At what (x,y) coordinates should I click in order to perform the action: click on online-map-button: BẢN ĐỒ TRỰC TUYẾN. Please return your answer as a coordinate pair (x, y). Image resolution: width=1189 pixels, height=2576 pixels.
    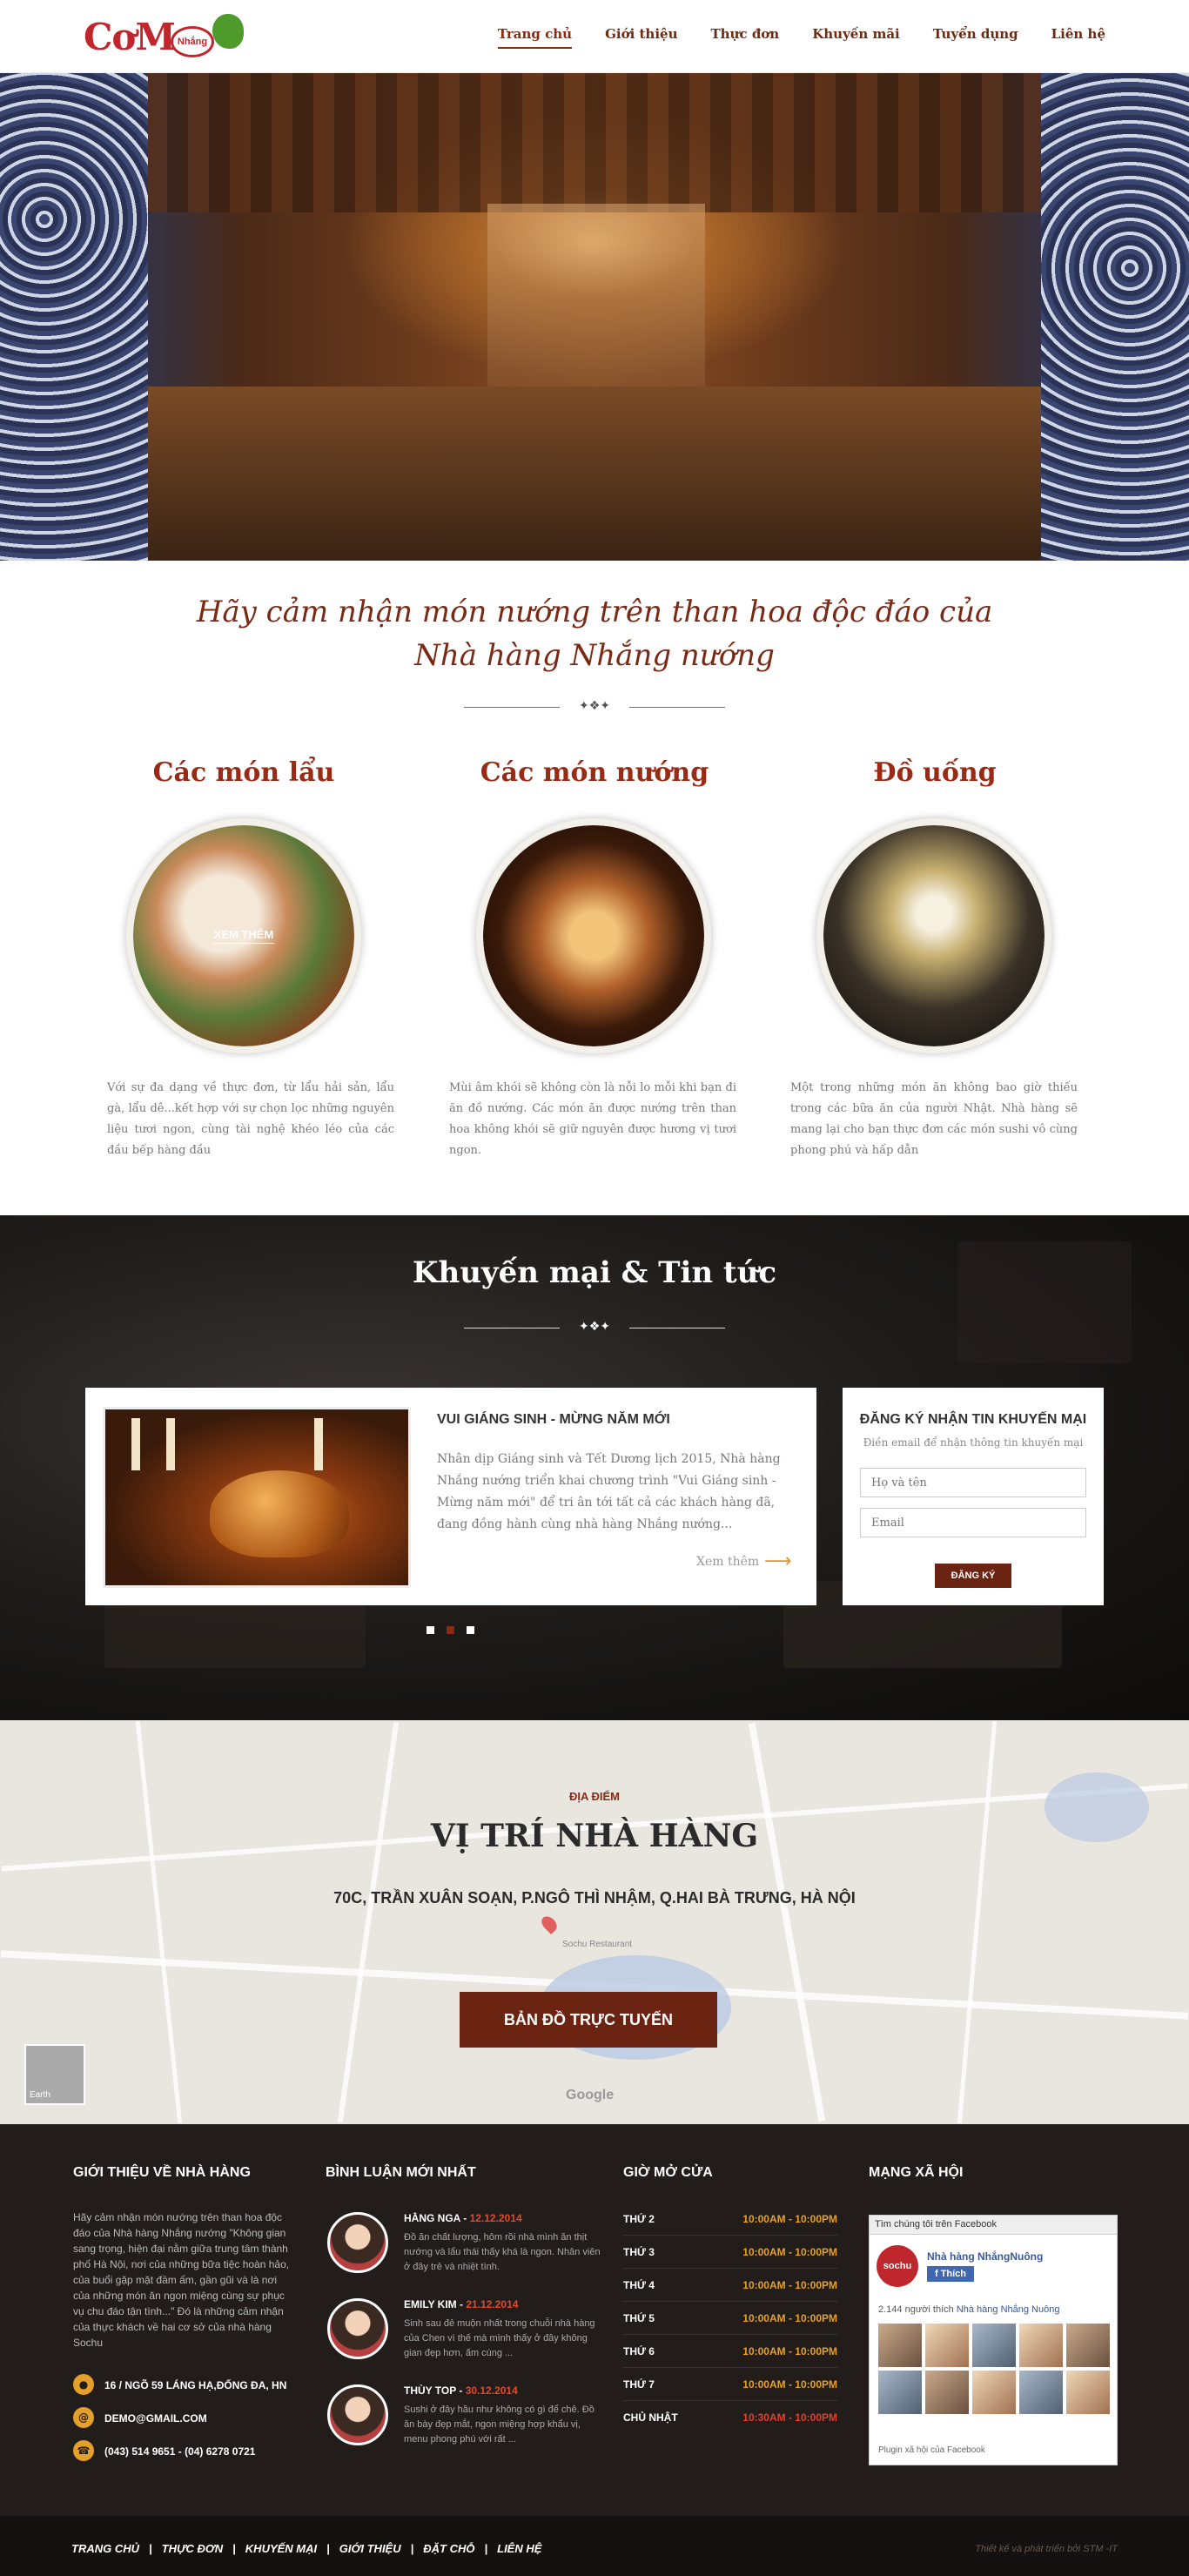
    Looking at the image, I should click on (589, 2020).